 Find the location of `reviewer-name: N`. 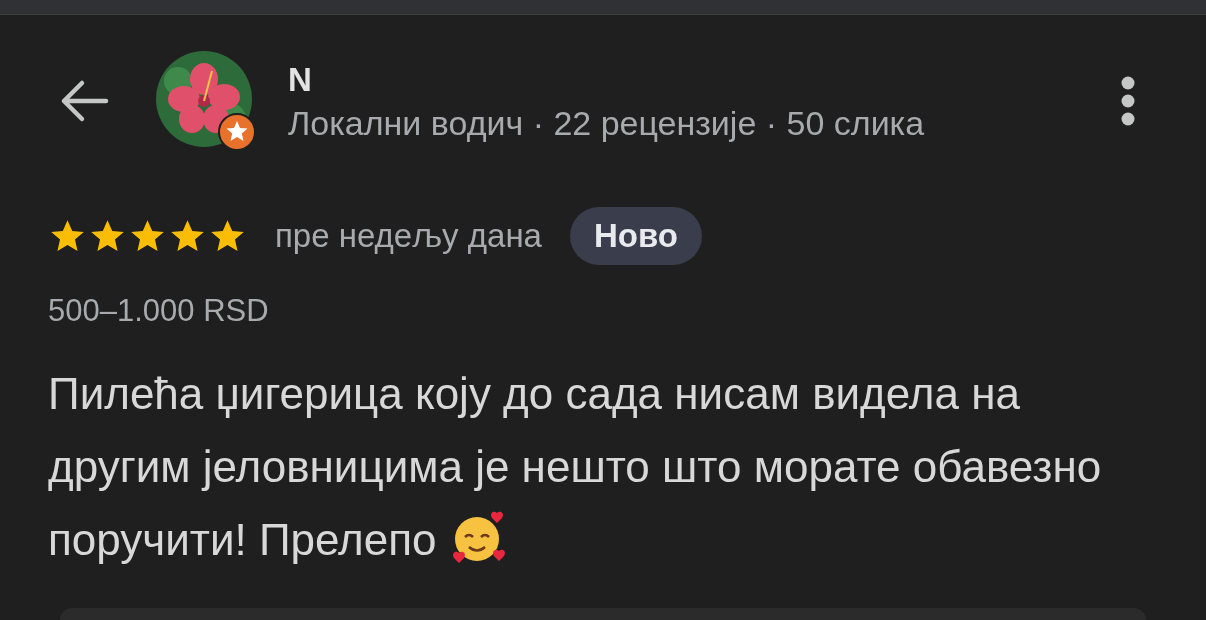

reviewer-name: N is located at coordinates (300, 80).